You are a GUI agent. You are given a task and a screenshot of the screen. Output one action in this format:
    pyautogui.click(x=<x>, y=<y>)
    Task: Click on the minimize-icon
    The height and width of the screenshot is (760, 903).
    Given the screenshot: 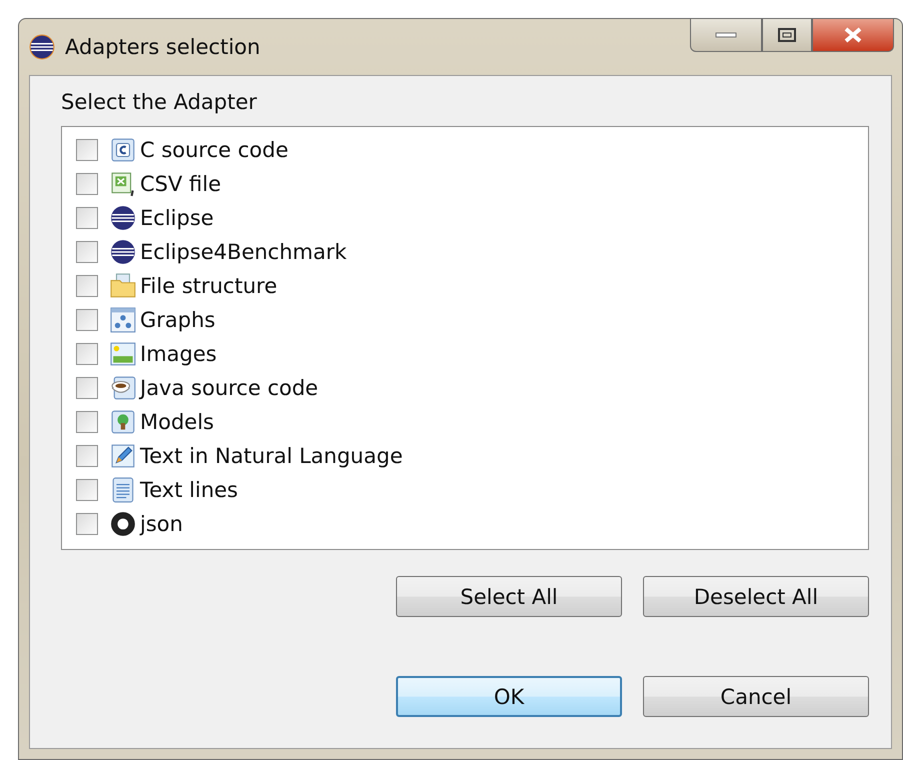 What is the action you would take?
    pyautogui.click(x=726, y=35)
    